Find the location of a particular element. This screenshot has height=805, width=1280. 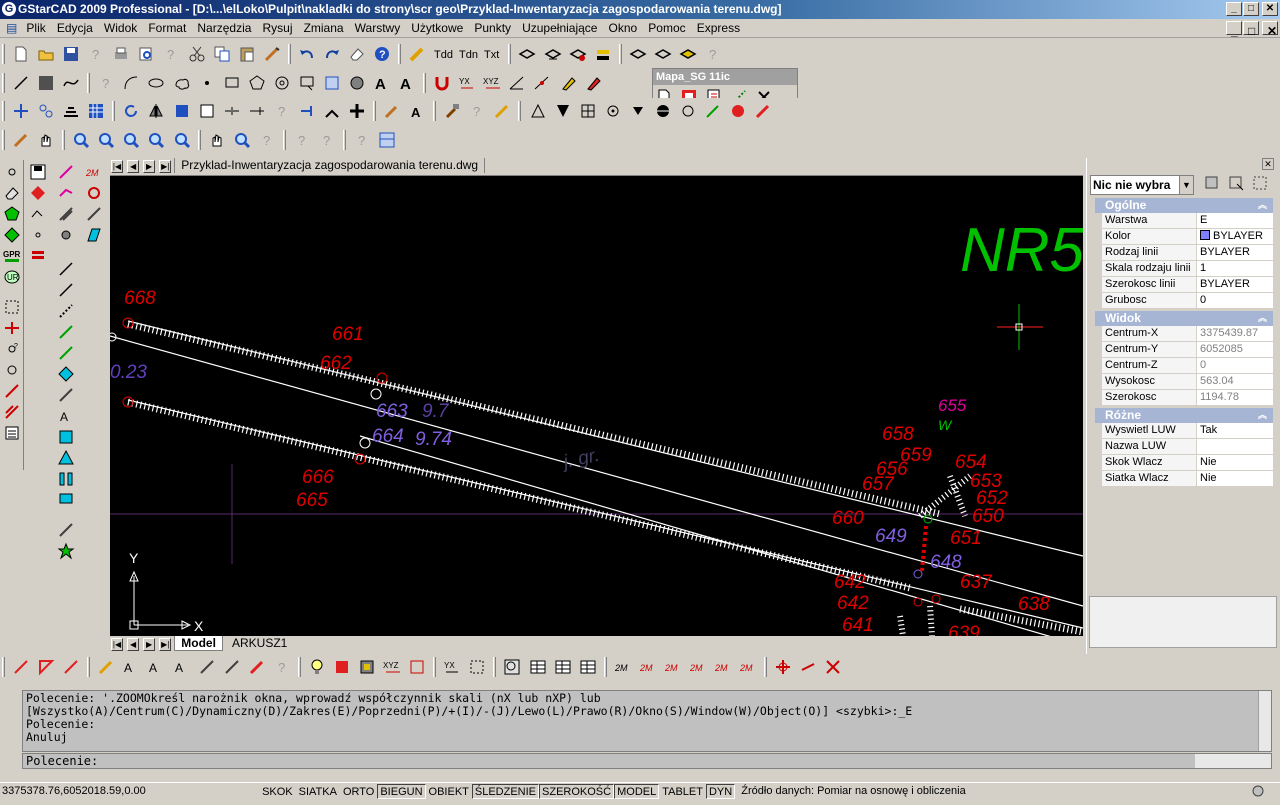

property-value: Nie is located at coordinates (1235, 478).